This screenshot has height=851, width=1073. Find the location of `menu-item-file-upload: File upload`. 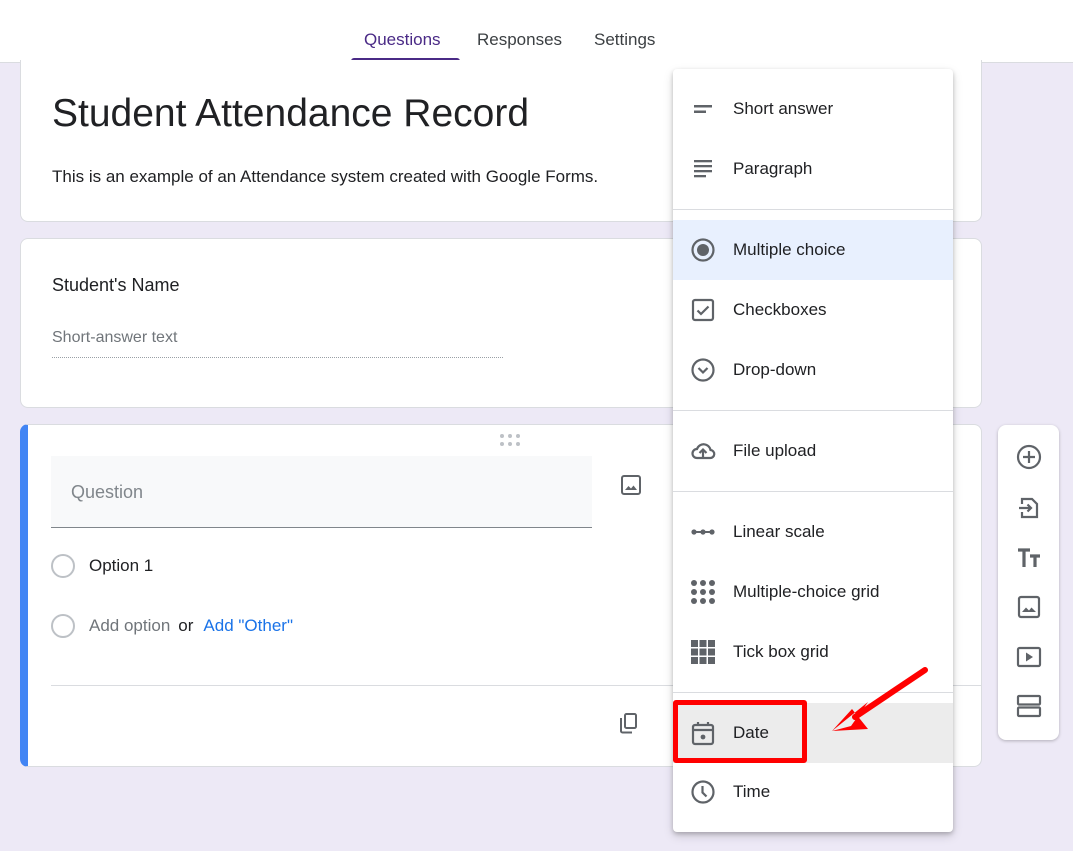

menu-item-file-upload: File upload is located at coordinates (813, 451).